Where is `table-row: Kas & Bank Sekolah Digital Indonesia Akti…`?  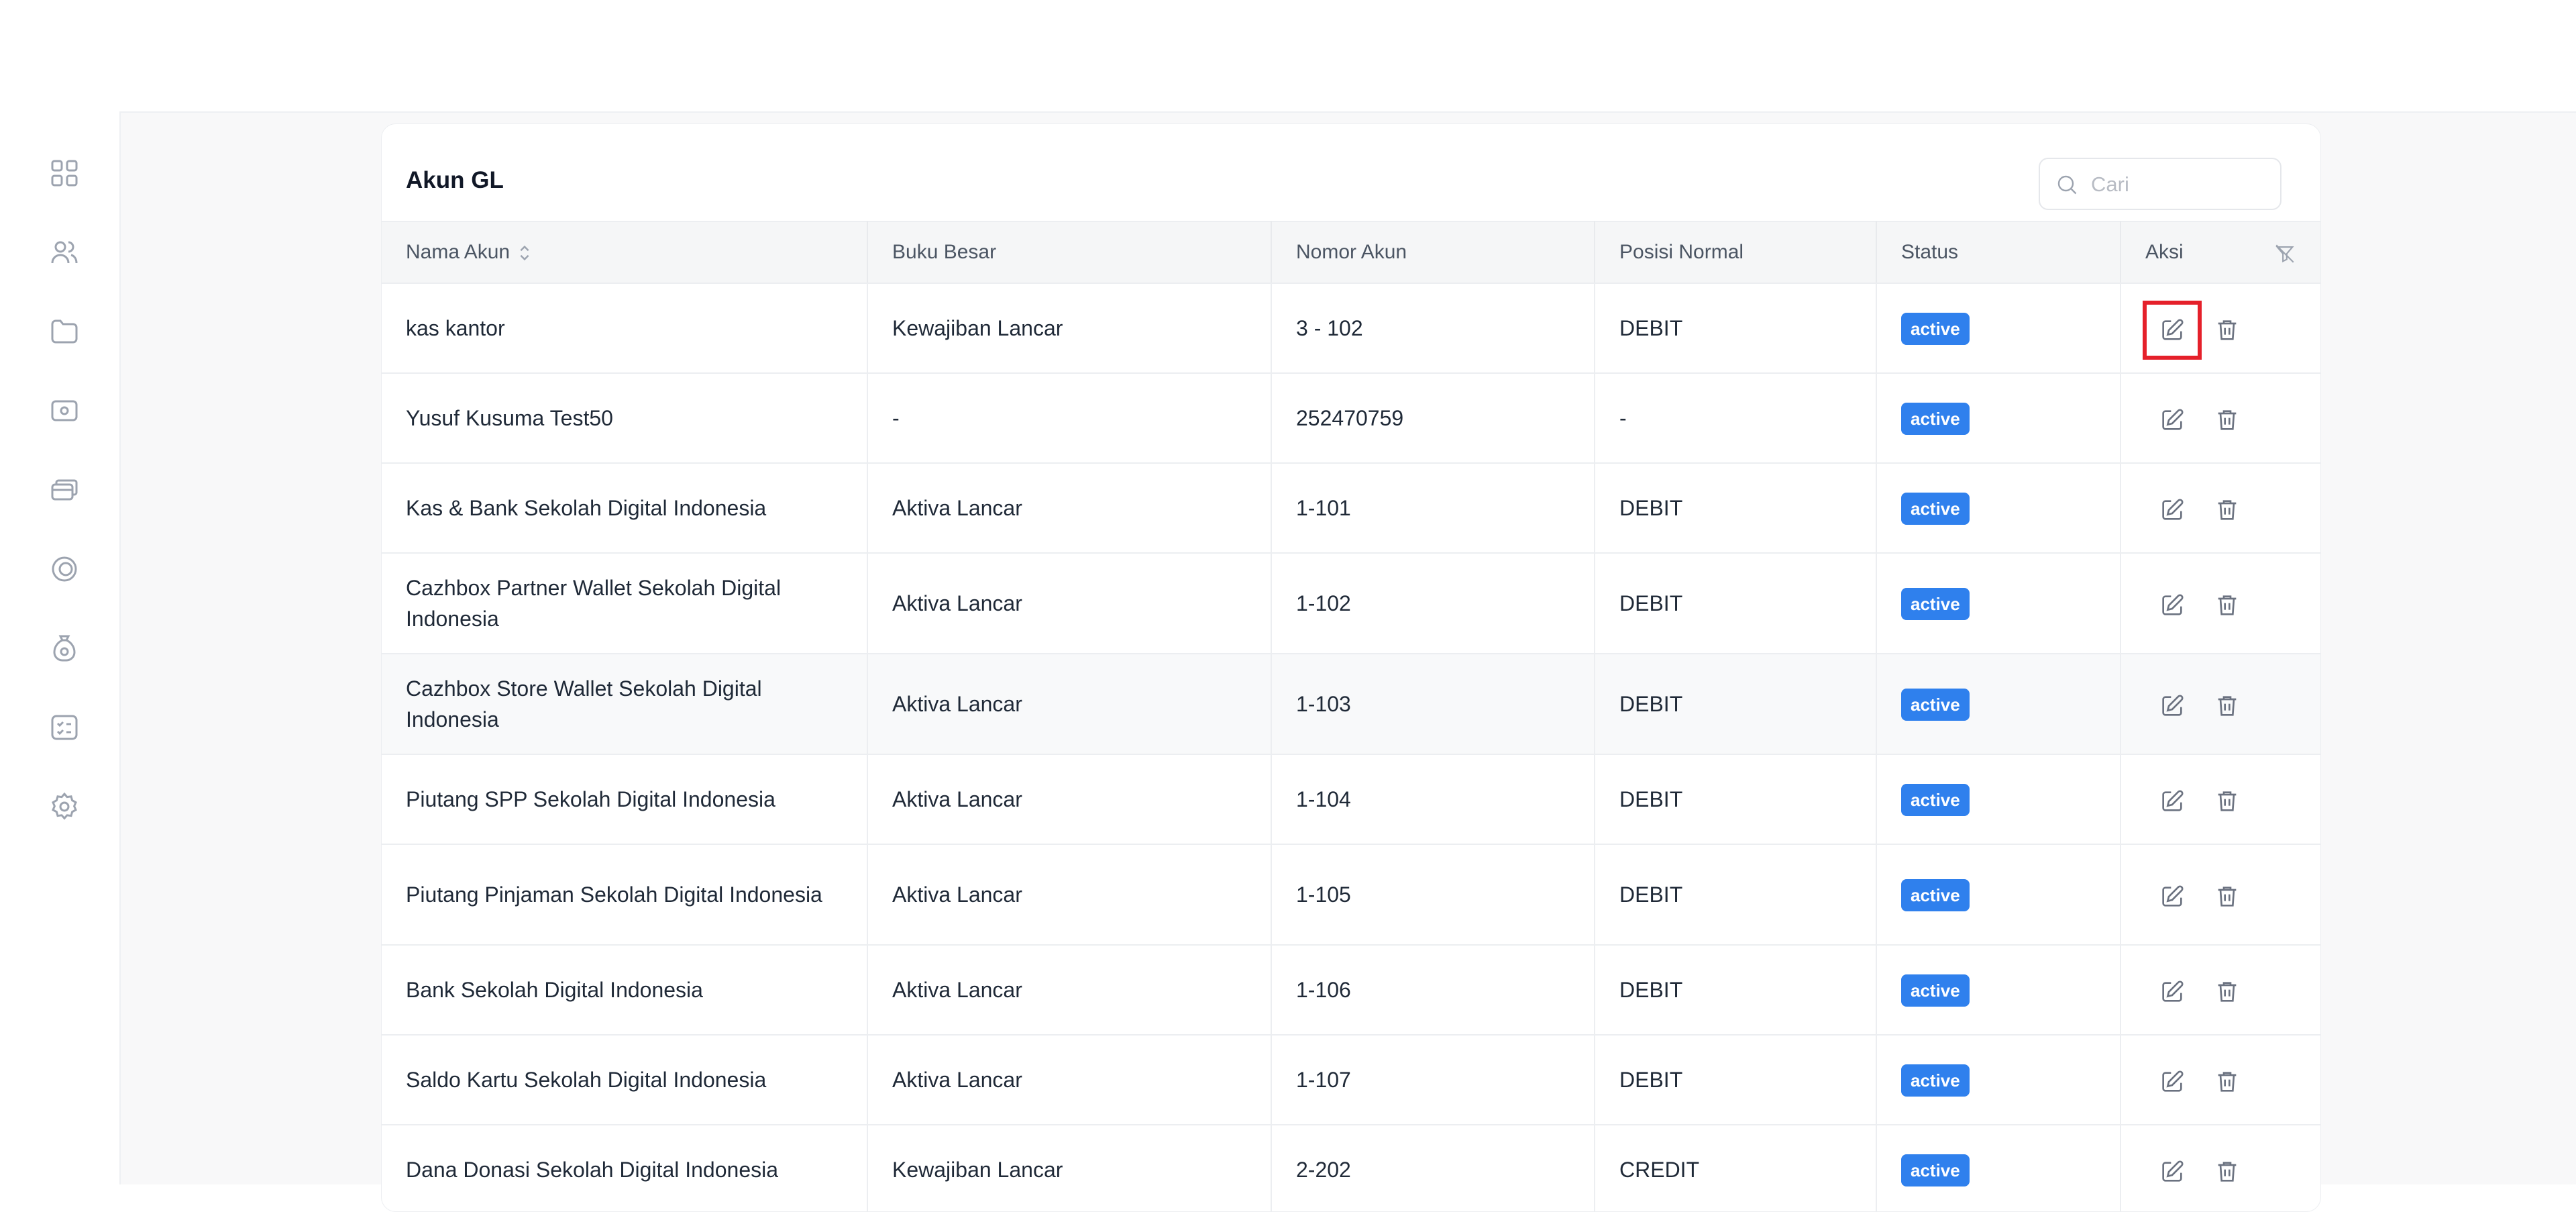
table-row: Kas & Bank Sekolah Digital Indonesia Akti… is located at coordinates (1351, 508).